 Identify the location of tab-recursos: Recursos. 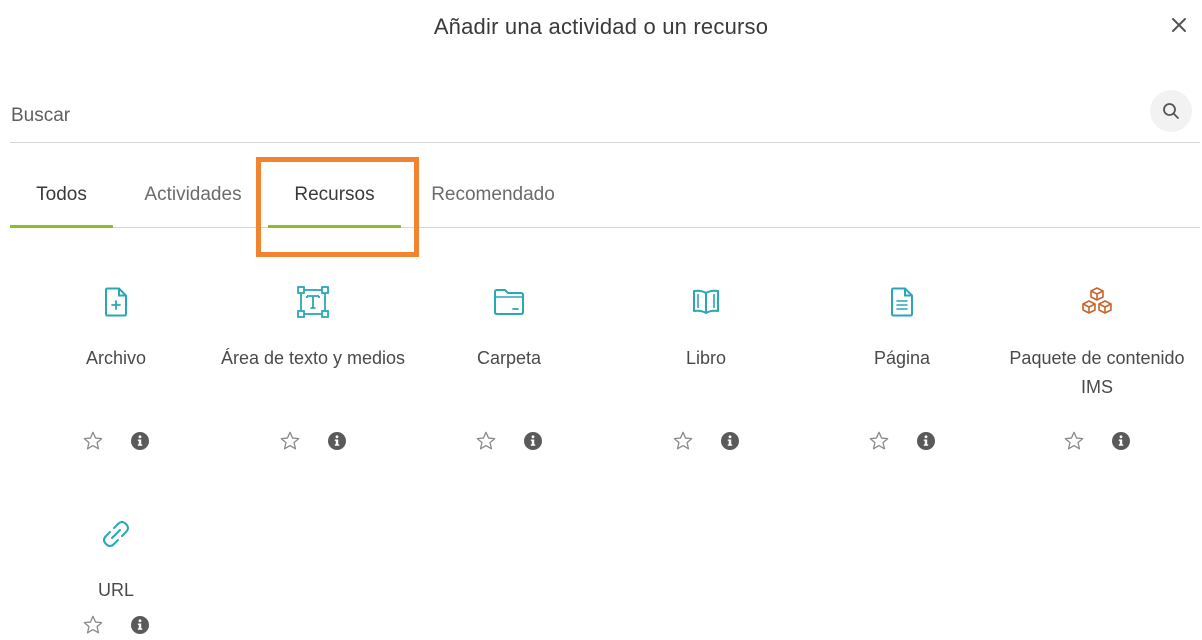
(334, 194).